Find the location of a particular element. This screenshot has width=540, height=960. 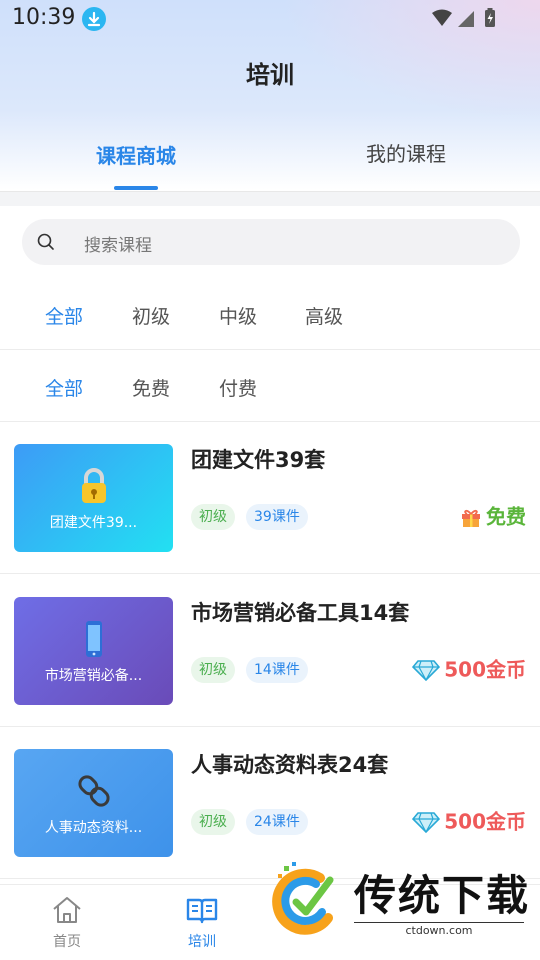

course-lessons-badge: 24课件 is located at coordinates (277, 822).